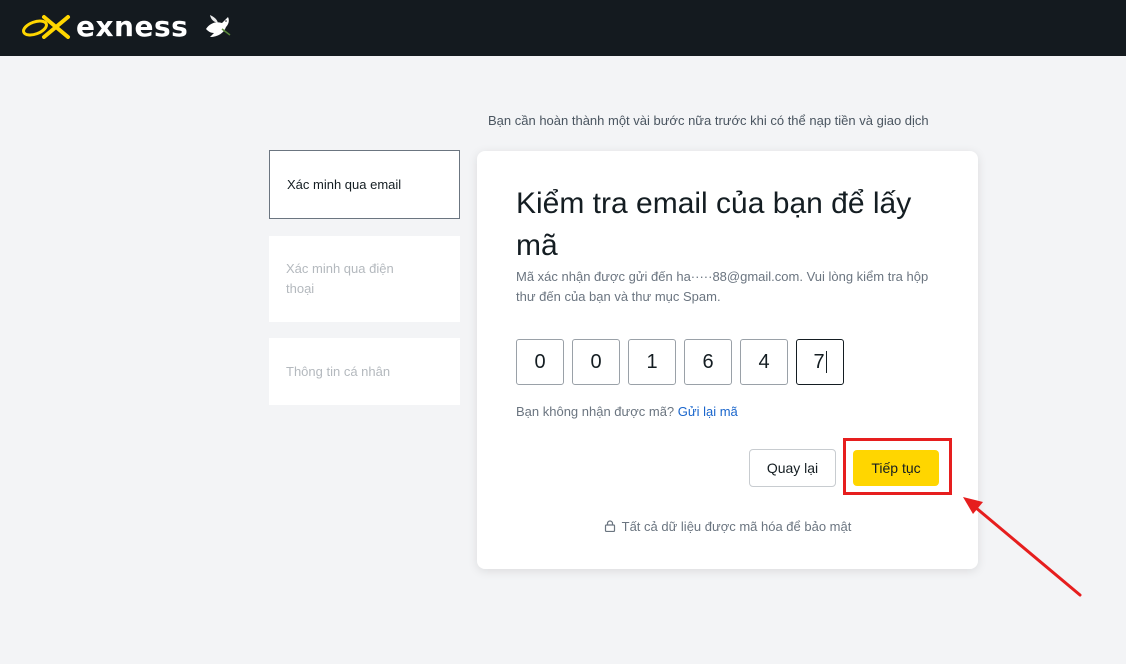 The width and height of the screenshot is (1126, 664). What do you see at coordinates (563, 28) in the screenshot?
I see `top-navigation-bar: exness` at bounding box center [563, 28].